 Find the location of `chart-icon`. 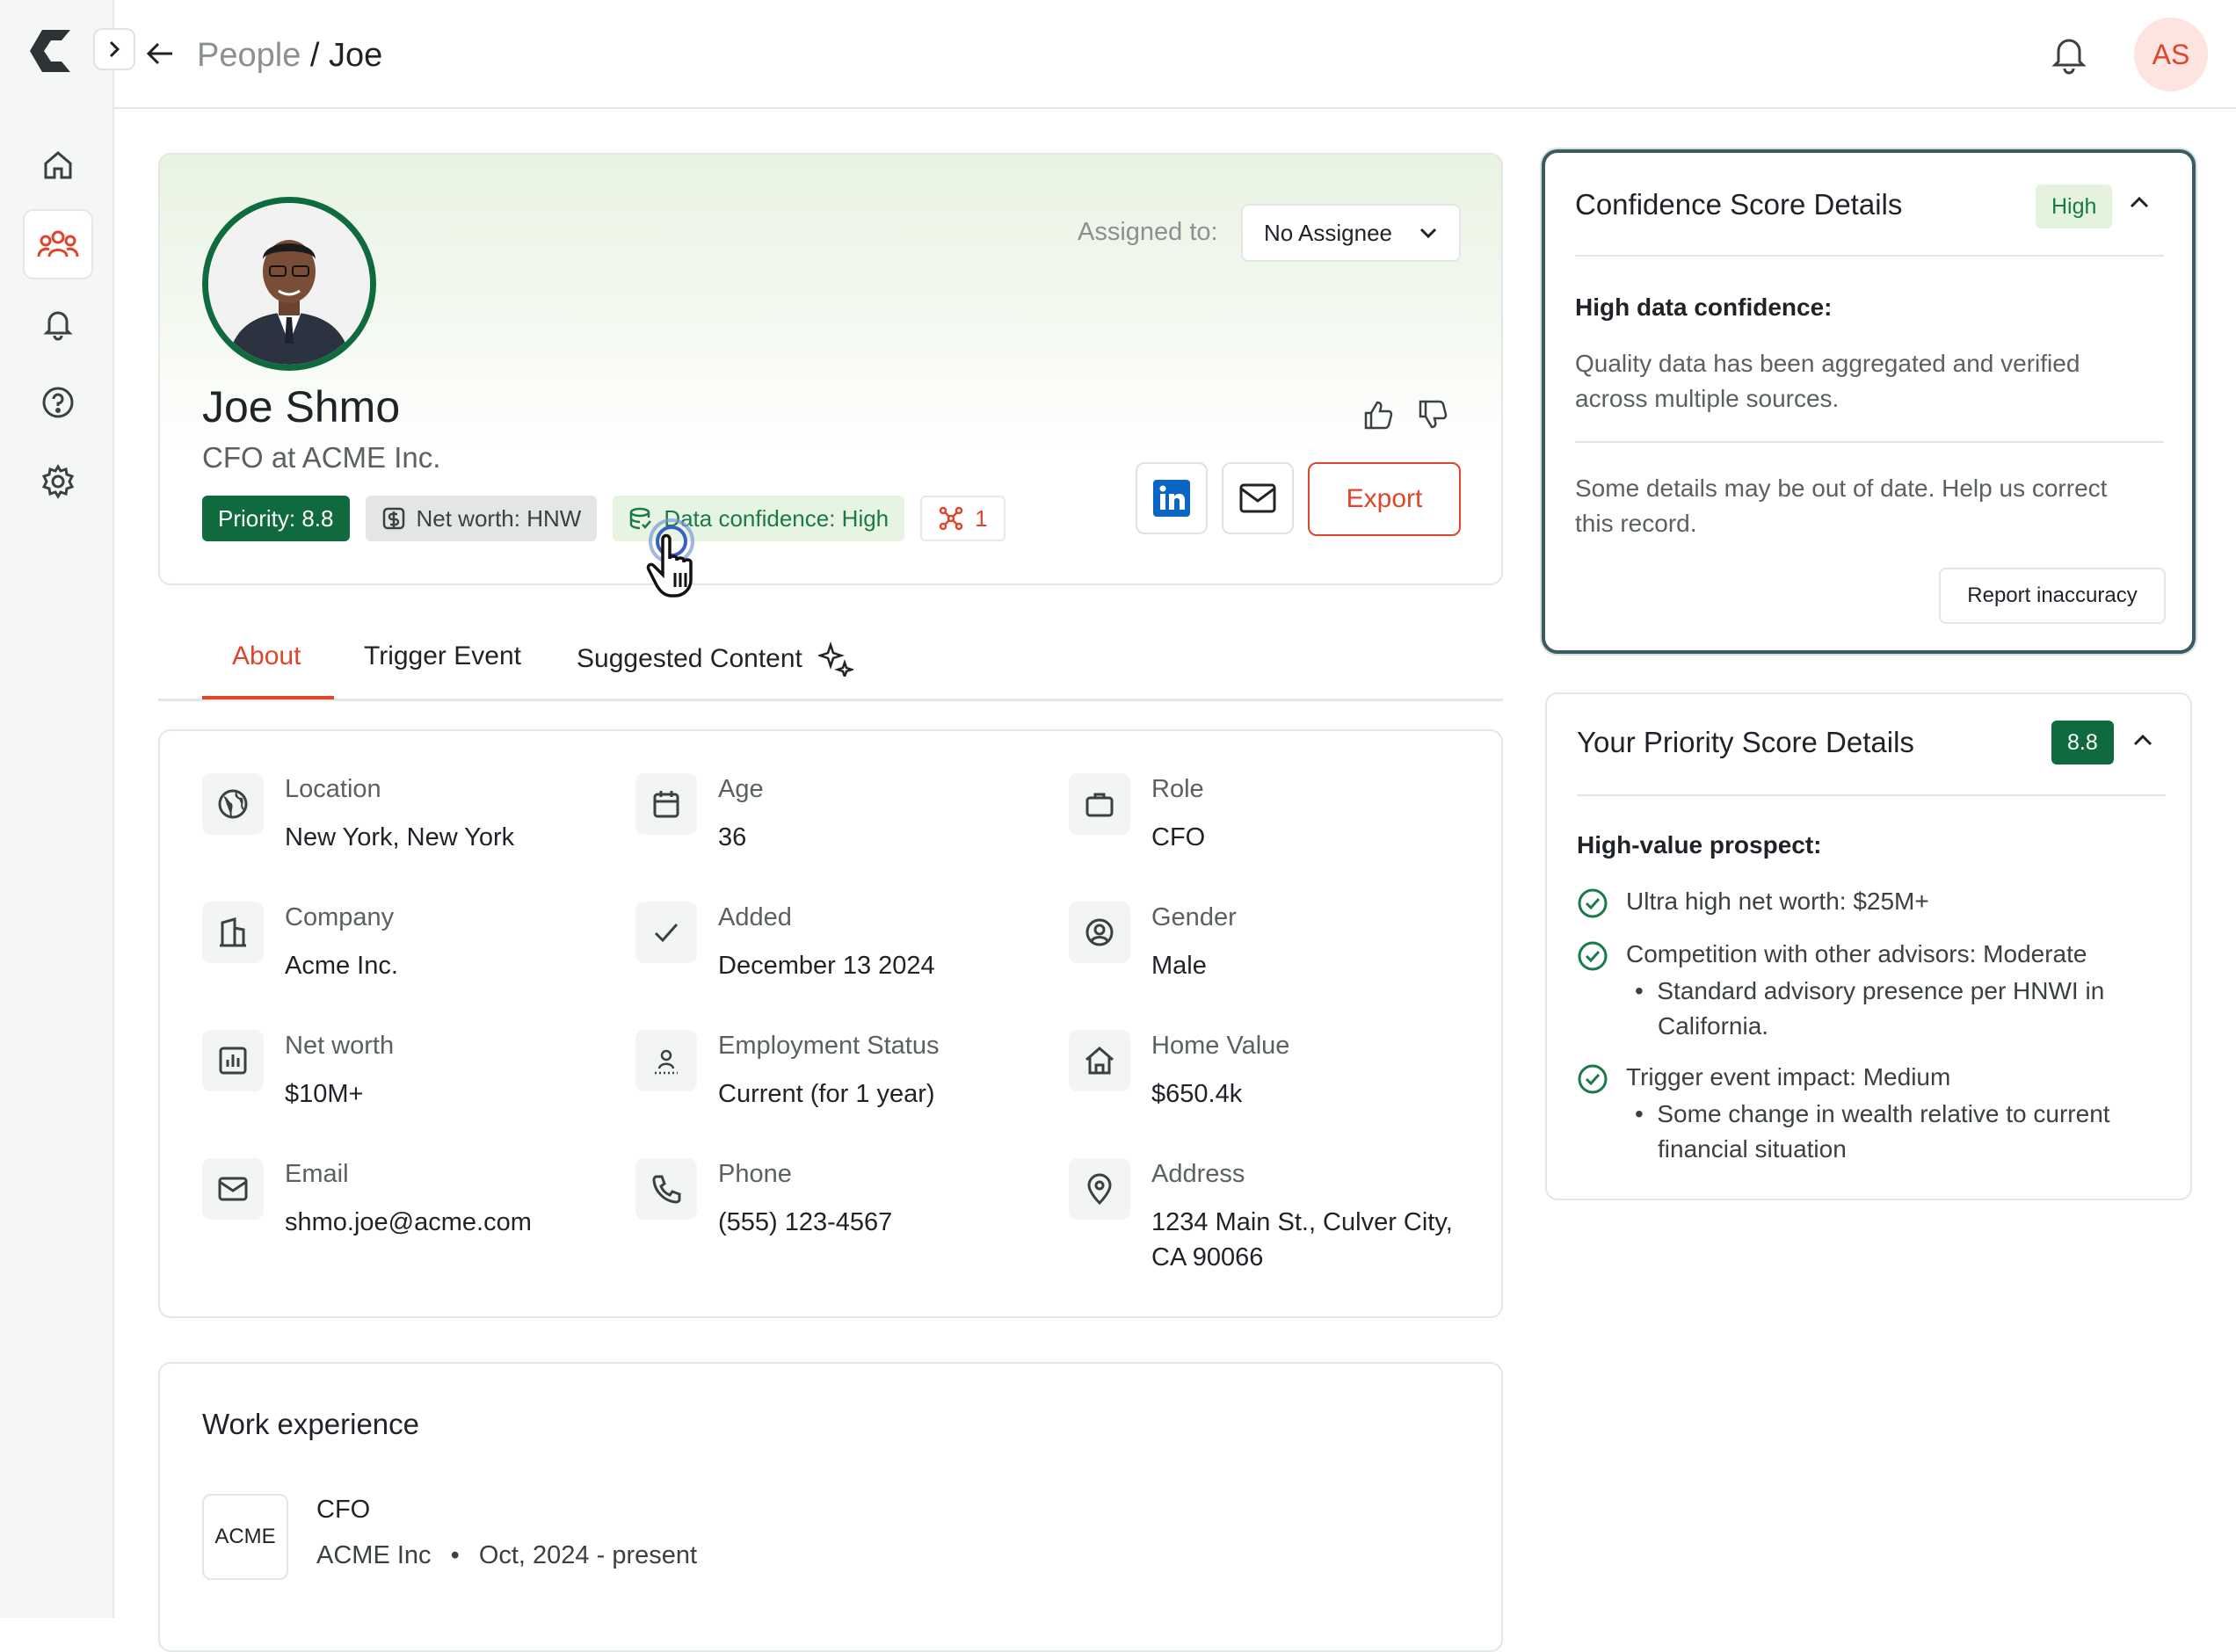

chart-icon is located at coordinates (233, 1060).